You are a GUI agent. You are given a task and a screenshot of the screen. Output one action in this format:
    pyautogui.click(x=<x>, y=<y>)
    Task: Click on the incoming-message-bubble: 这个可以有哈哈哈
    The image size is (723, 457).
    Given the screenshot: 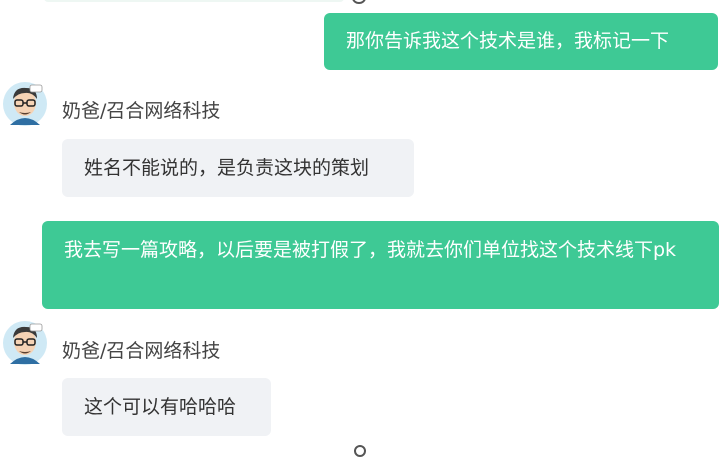 What is the action you would take?
    pyautogui.click(x=166, y=407)
    